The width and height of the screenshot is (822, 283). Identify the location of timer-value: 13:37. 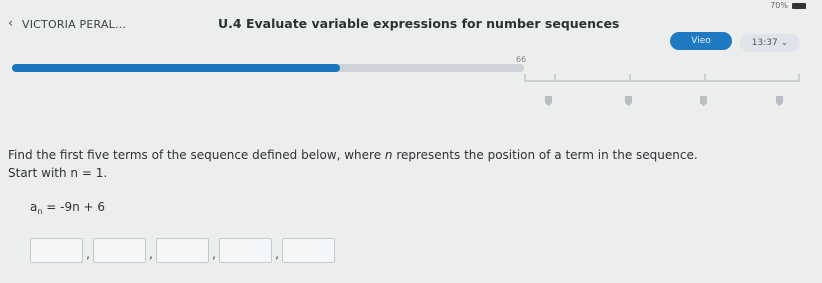
(764, 43).